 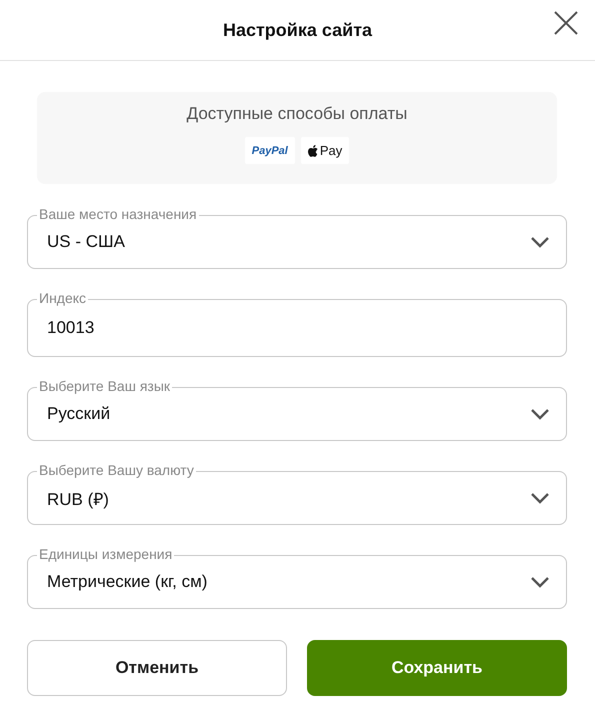 What do you see at coordinates (78, 414) in the screenshot?
I see `selected-value: Русский` at bounding box center [78, 414].